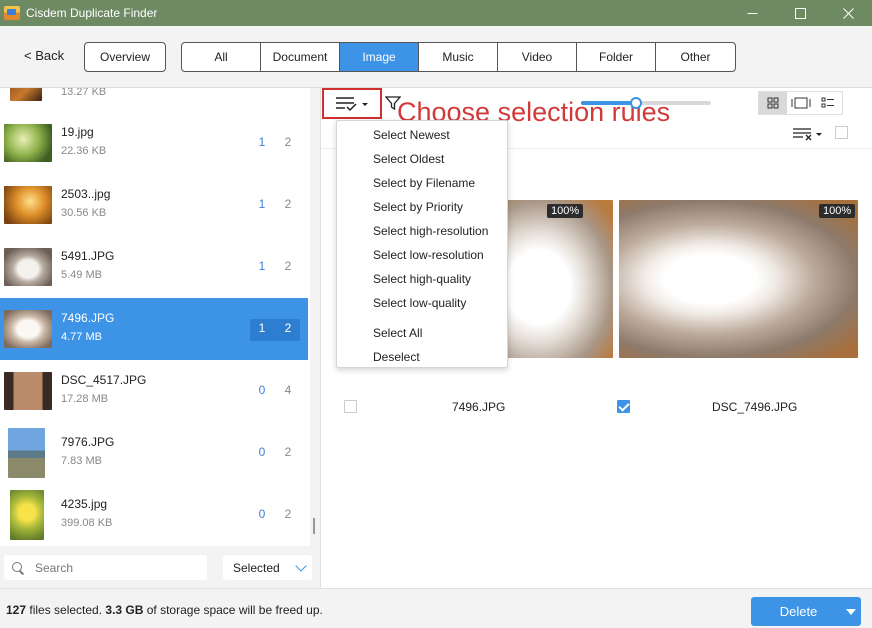  Describe the element at coordinates (233, 610) in the screenshot. I see `freed-storage-text: of storage space will be freed up.` at that location.